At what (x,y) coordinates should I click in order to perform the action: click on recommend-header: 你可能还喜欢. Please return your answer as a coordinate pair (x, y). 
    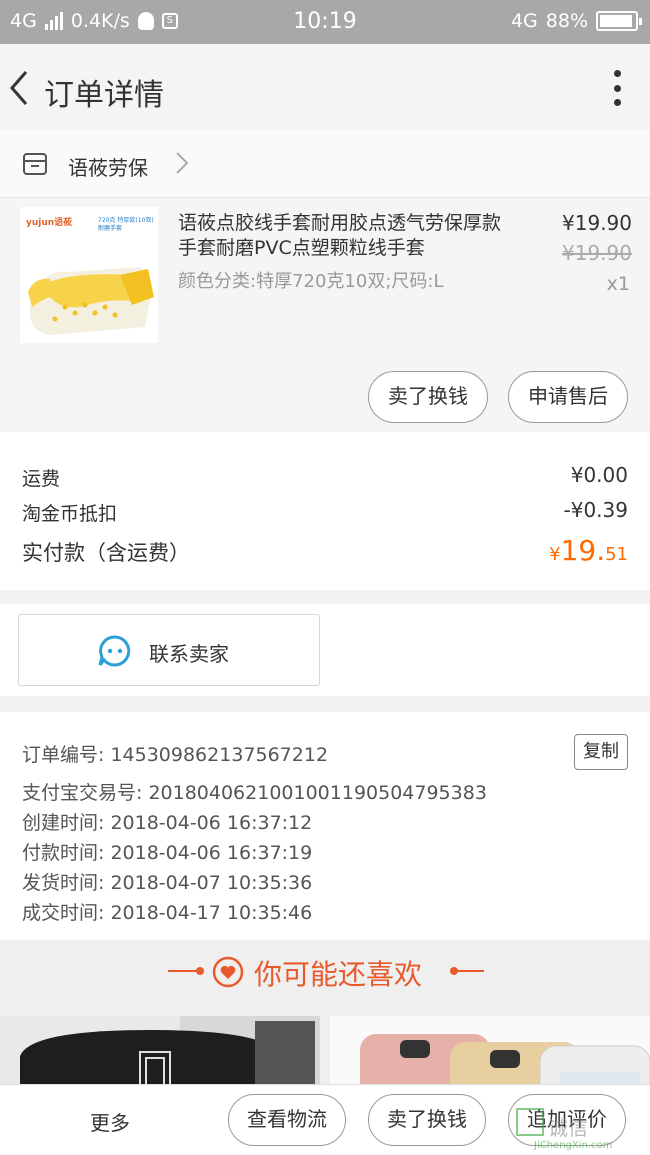
    Looking at the image, I should click on (325, 972).